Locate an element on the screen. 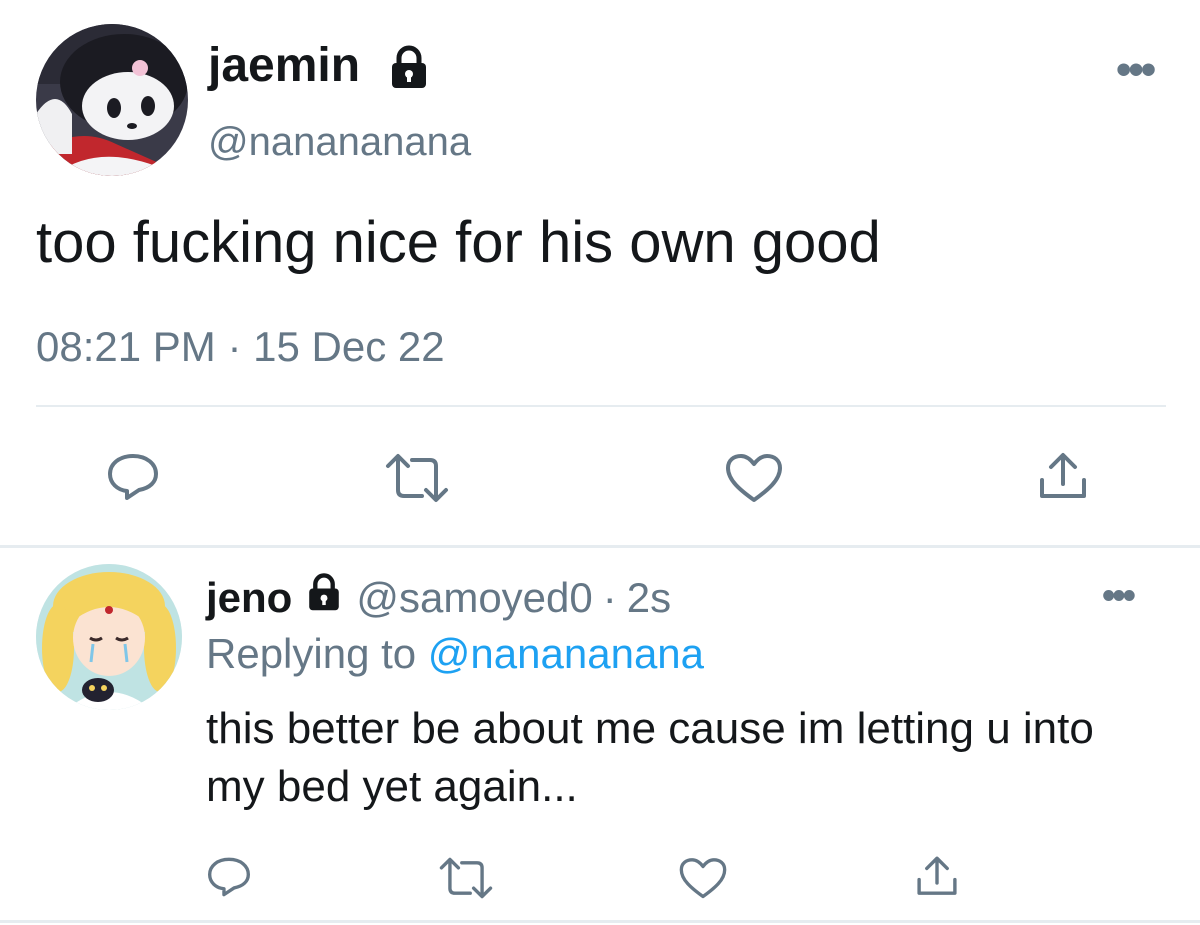  replying-to-label: Replying to is located at coordinates (311, 653).